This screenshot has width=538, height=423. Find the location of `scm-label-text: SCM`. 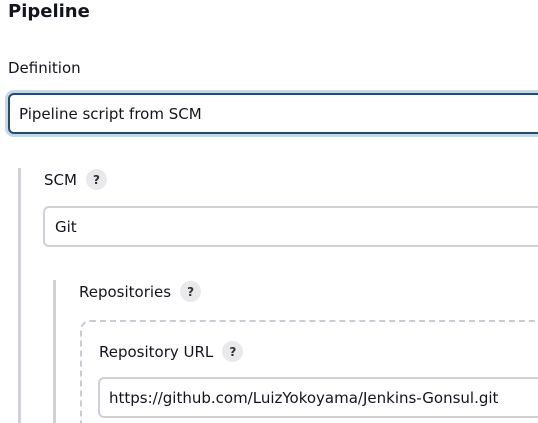

scm-label-text: SCM is located at coordinates (60, 179).